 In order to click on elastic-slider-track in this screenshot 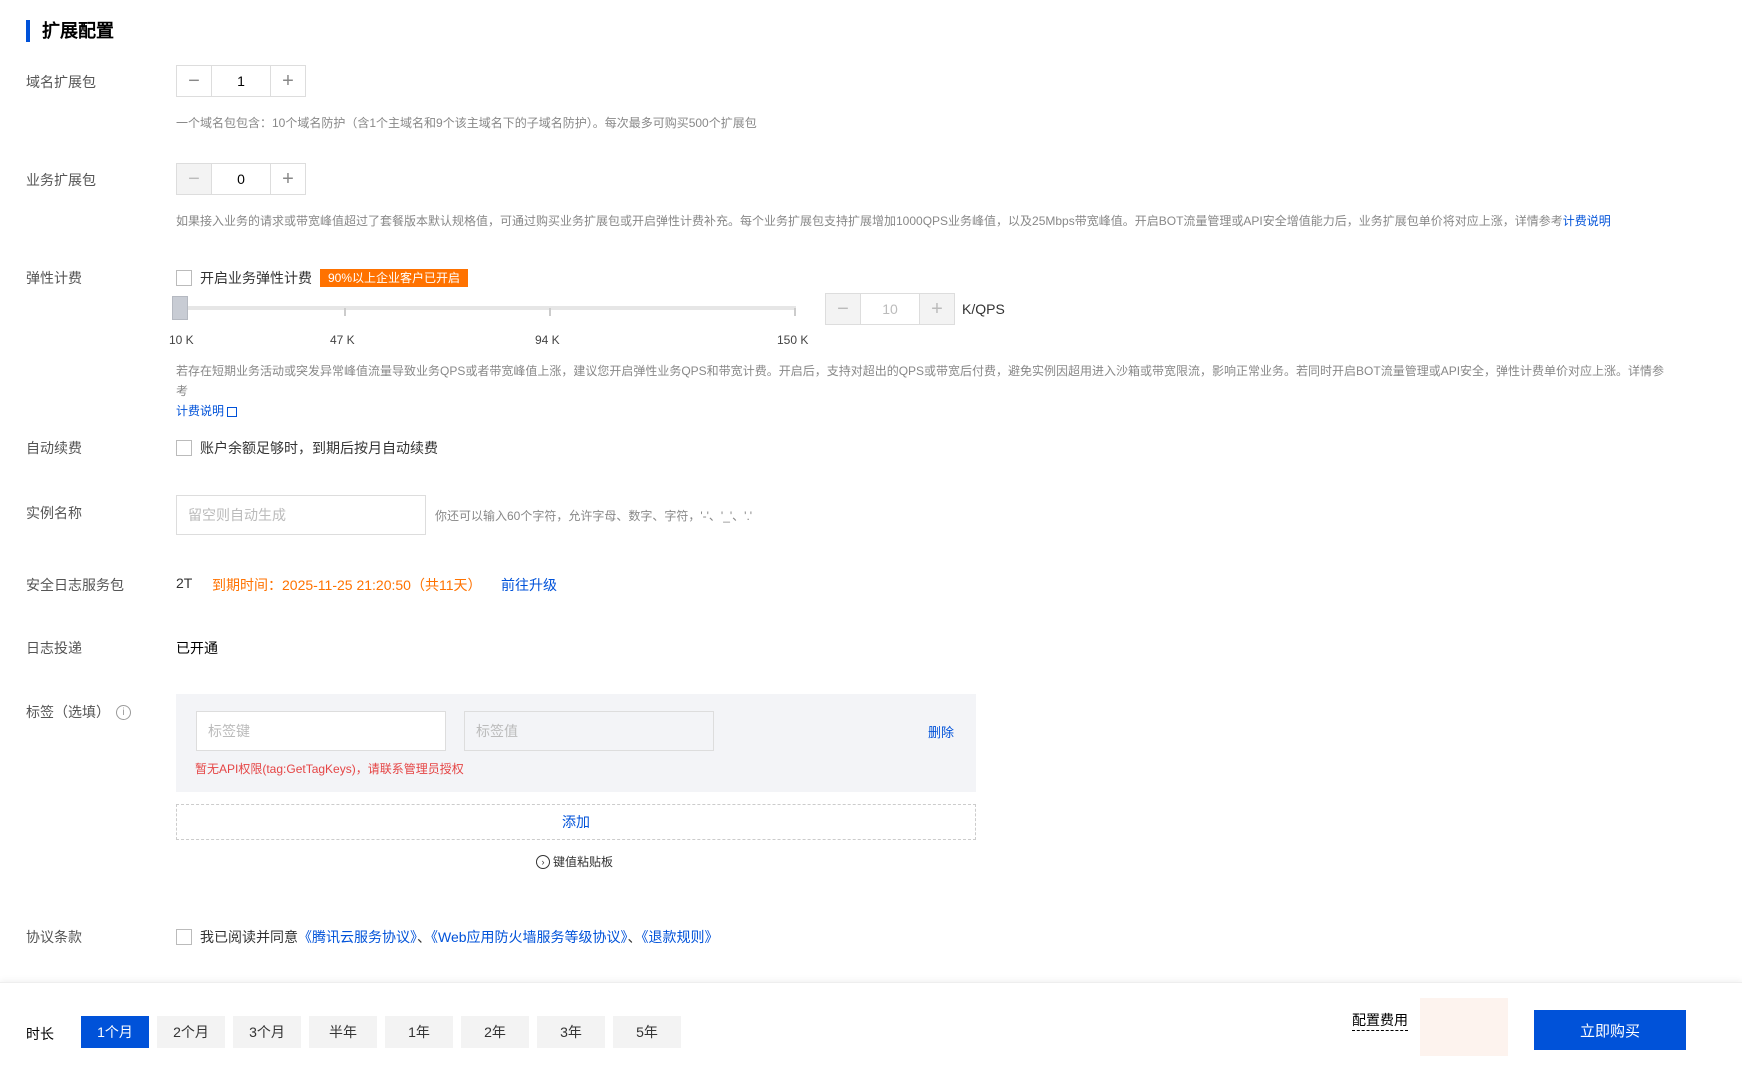, I will do `click(486, 308)`.